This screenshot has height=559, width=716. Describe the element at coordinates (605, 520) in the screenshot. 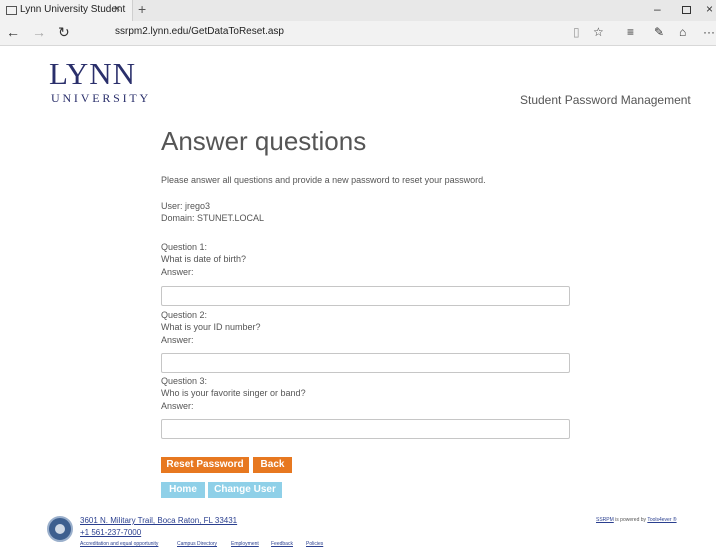

I see `ssrpm-link: SSRPM` at that location.